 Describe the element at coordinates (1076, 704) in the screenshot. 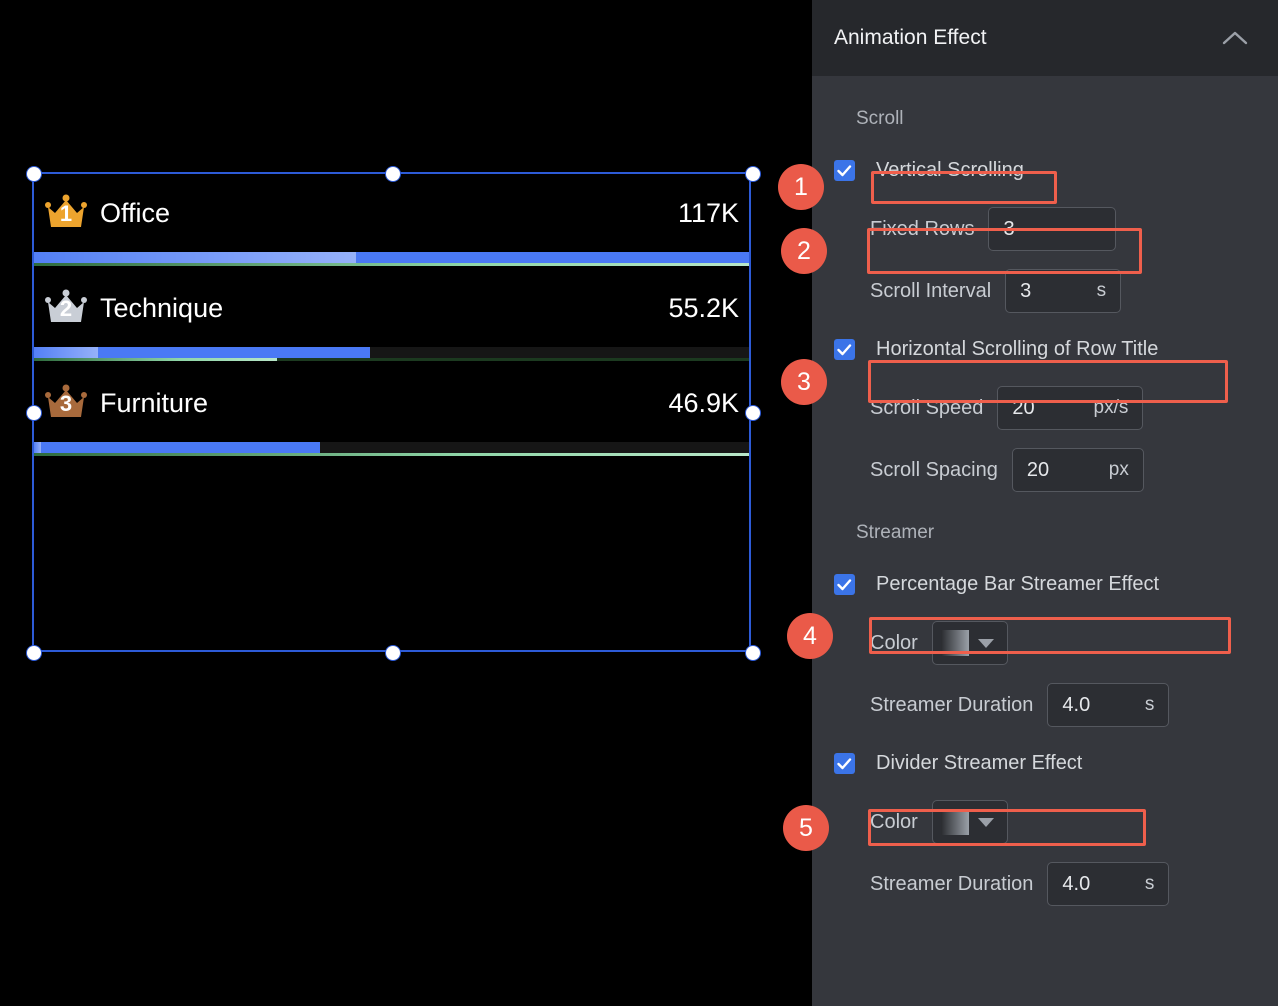

I see `percentage-bar-duration-value: 4.0` at that location.